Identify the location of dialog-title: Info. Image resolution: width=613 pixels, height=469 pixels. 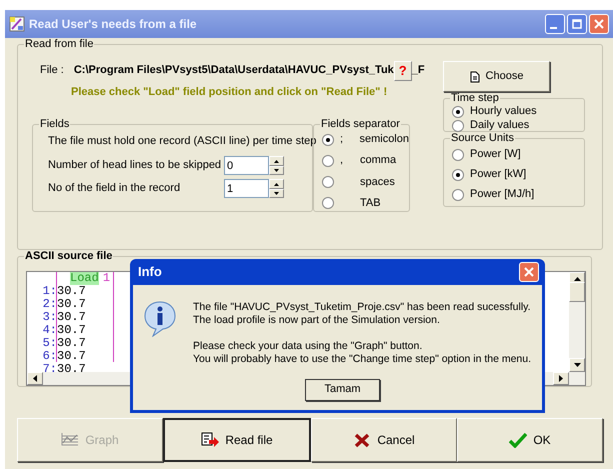
(150, 272).